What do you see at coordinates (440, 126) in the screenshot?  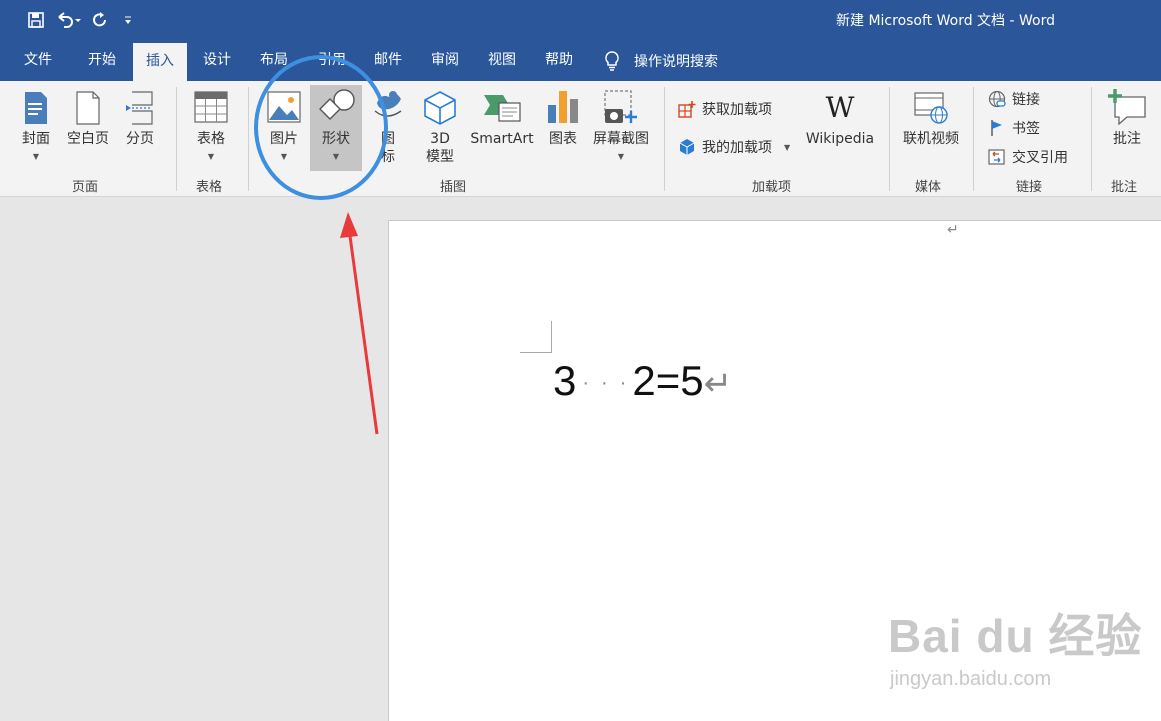 I see `3d-models-button: 3D 模型` at bounding box center [440, 126].